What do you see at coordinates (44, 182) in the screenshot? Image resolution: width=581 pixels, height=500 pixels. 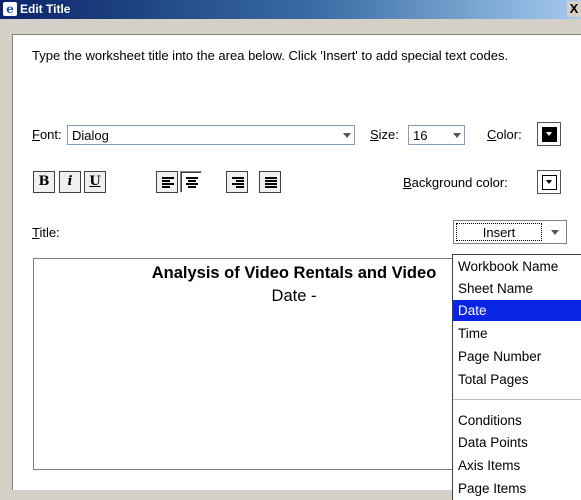 I see `bold-button: B` at bounding box center [44, 182].